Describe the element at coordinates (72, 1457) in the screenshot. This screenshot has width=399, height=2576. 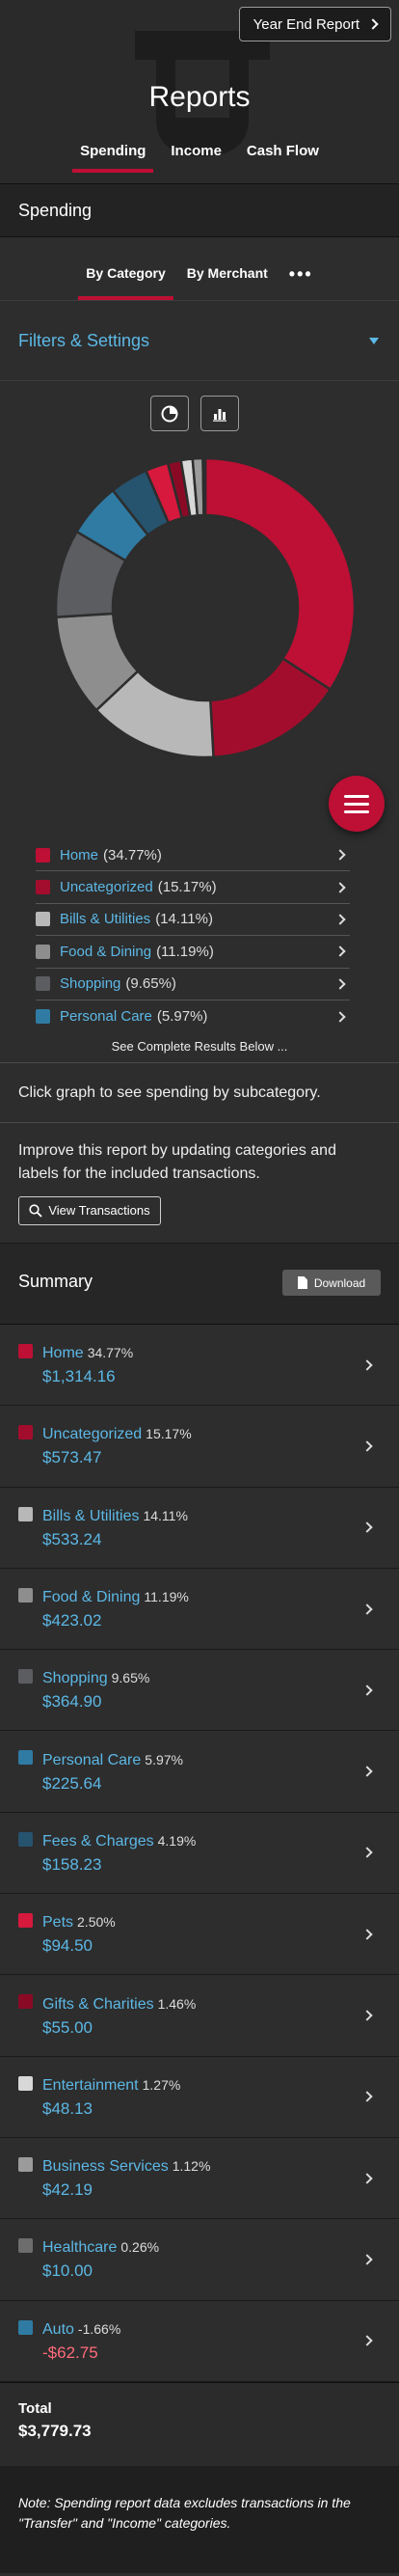
I see `category-amount: $573.47` at that location.